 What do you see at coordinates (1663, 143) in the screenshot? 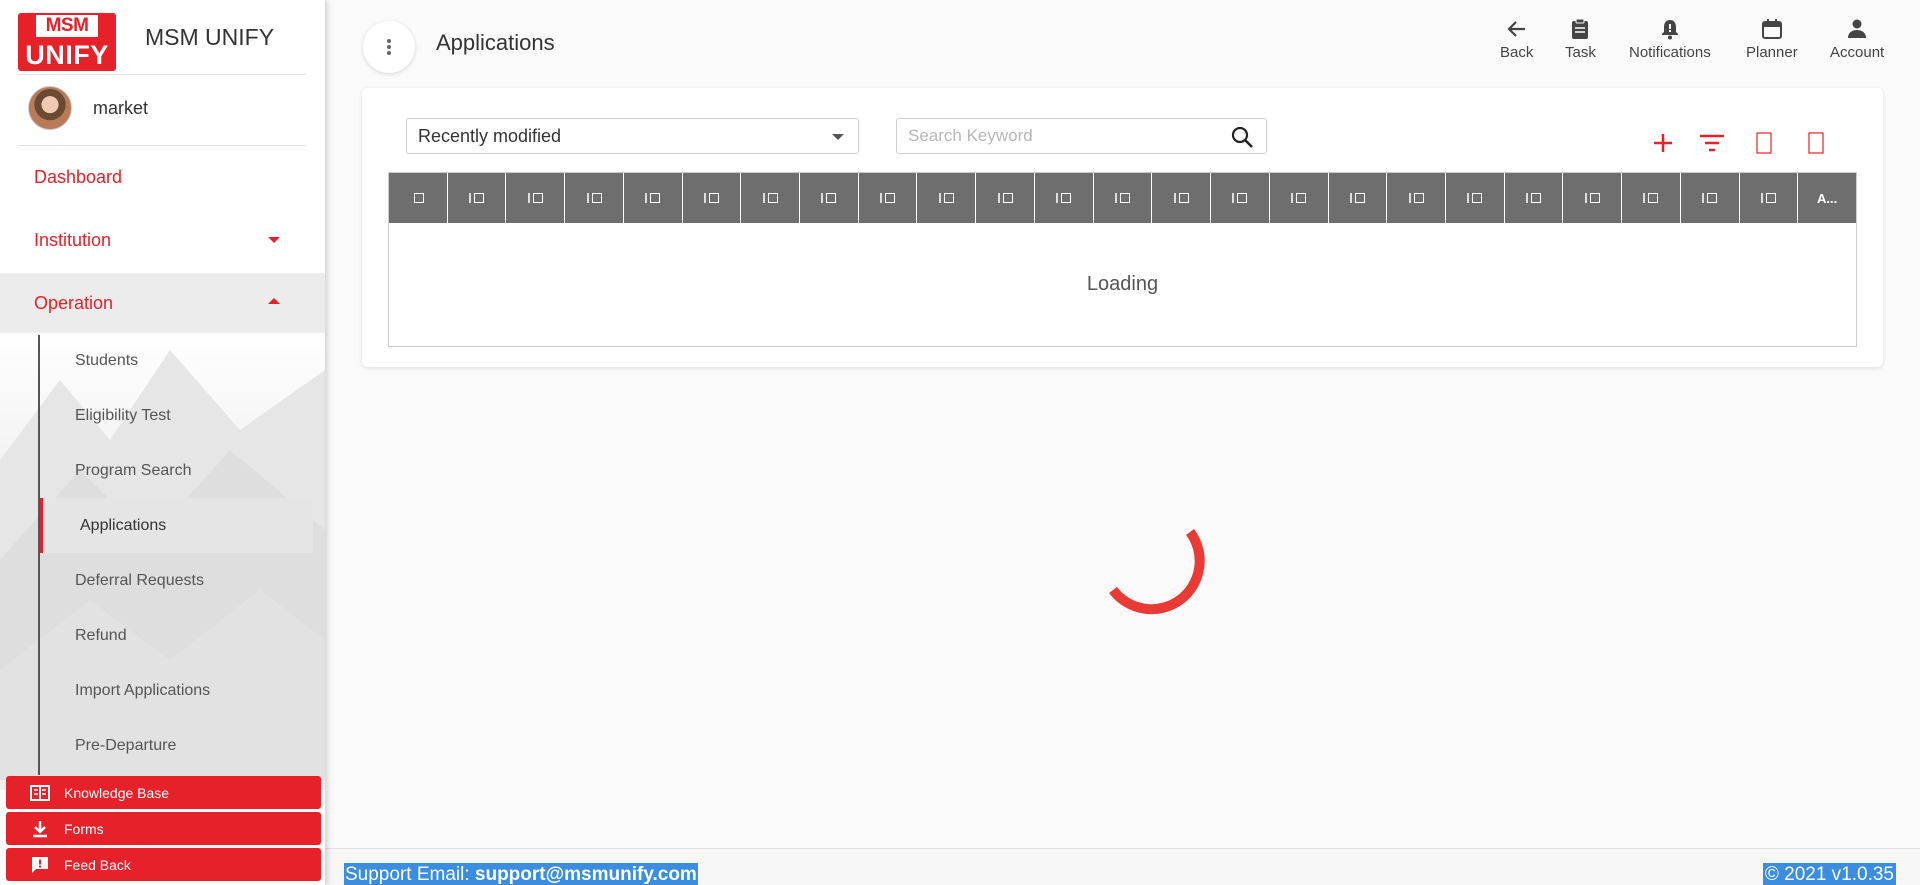
I see `add-icon` at bounding box center [1663, 143].